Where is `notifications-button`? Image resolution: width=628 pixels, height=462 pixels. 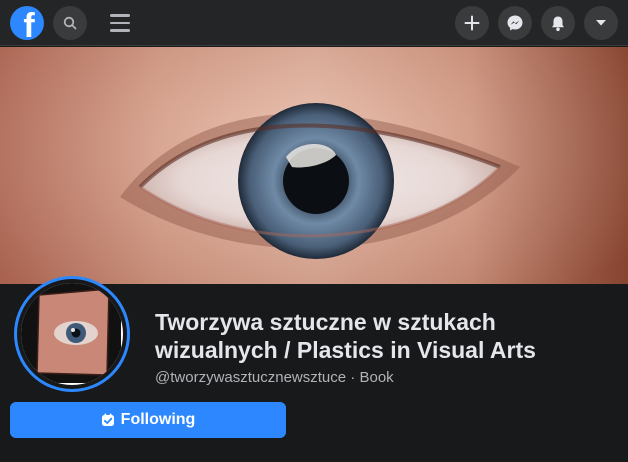
notifications-button is located at coordinates (558, 23).